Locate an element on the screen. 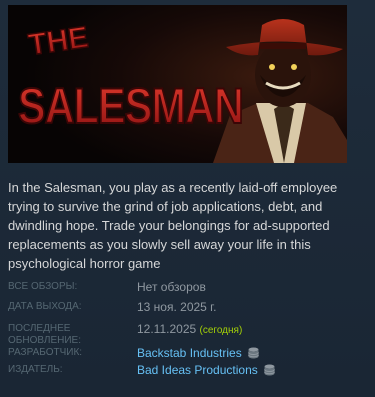 This screenshot has width=375, height=397. capsule-title-main: SALESMAN is located at coordinates (130, 106).